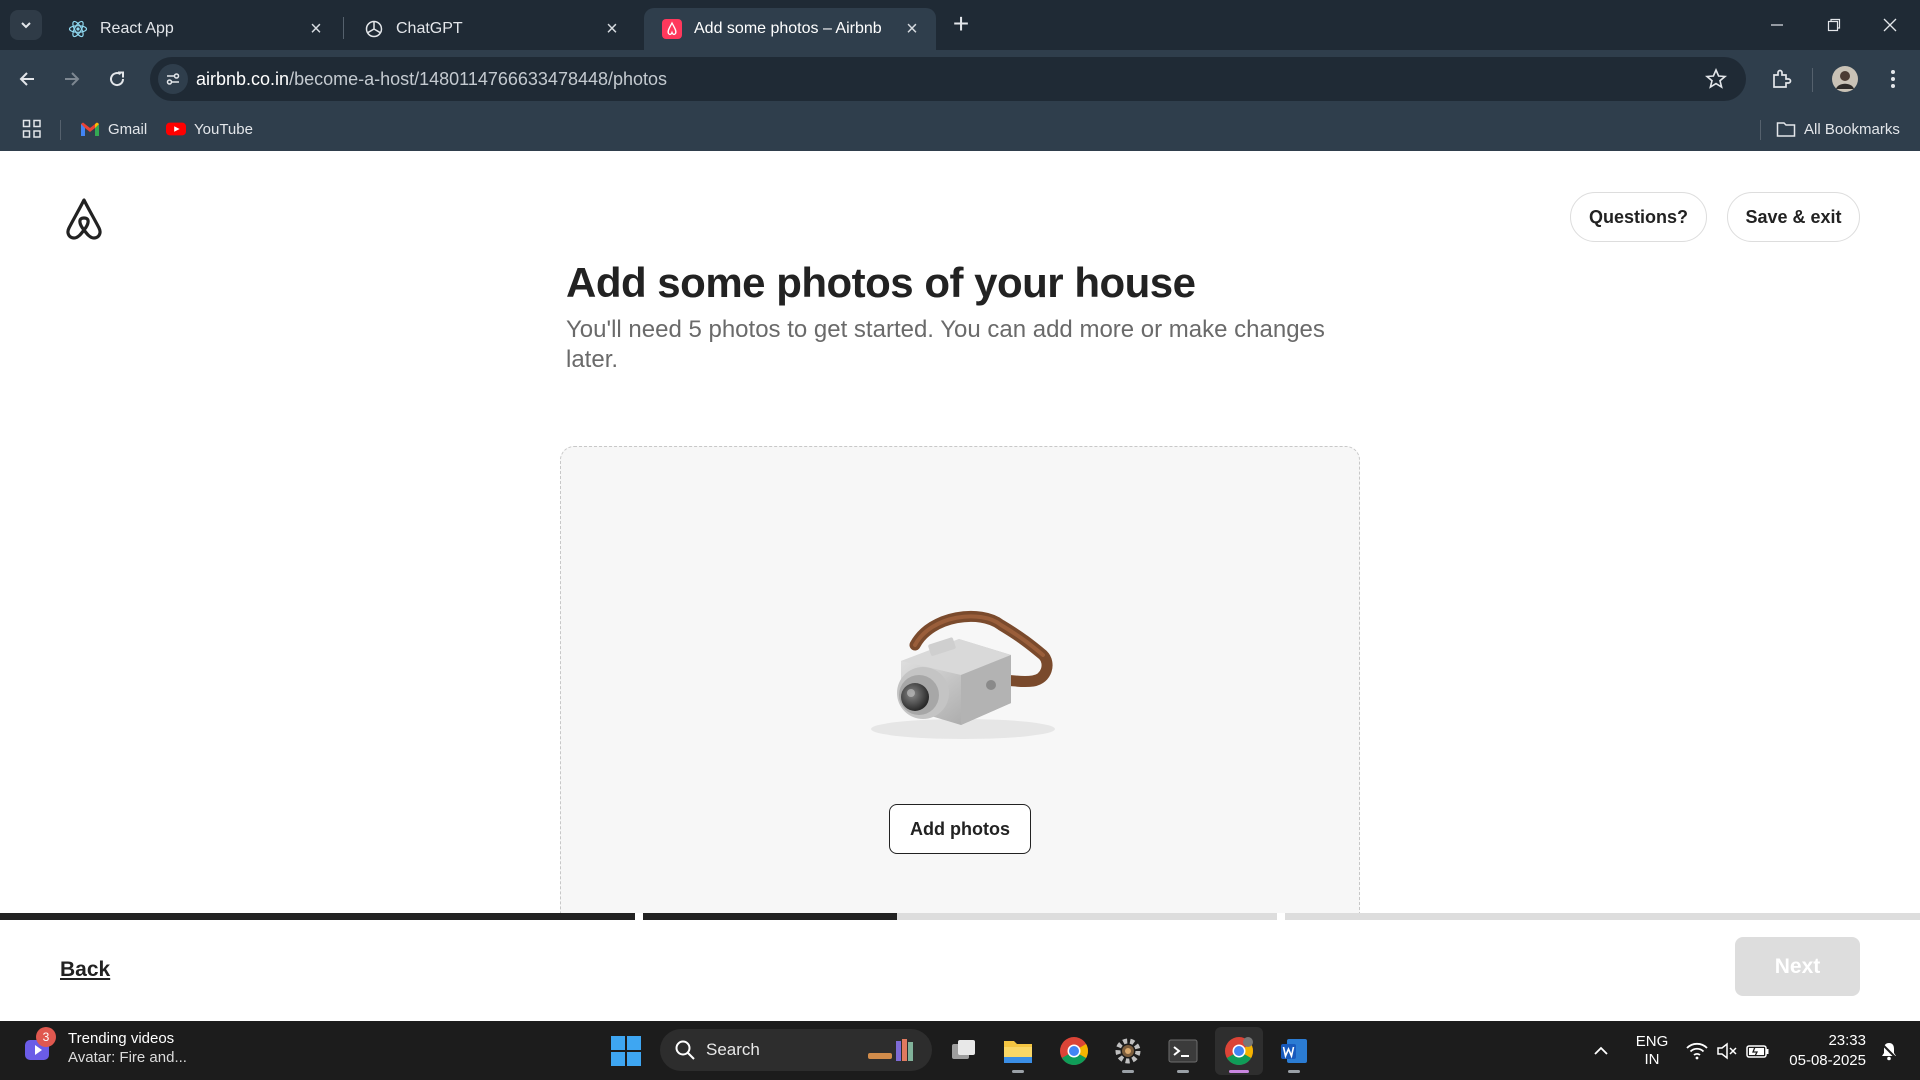 The height and width of the screenshot is (1080, 1920). Describe the element at coordinates (960, 829) in the screenshot. I see `add-photos-button: Add photos` at that location.